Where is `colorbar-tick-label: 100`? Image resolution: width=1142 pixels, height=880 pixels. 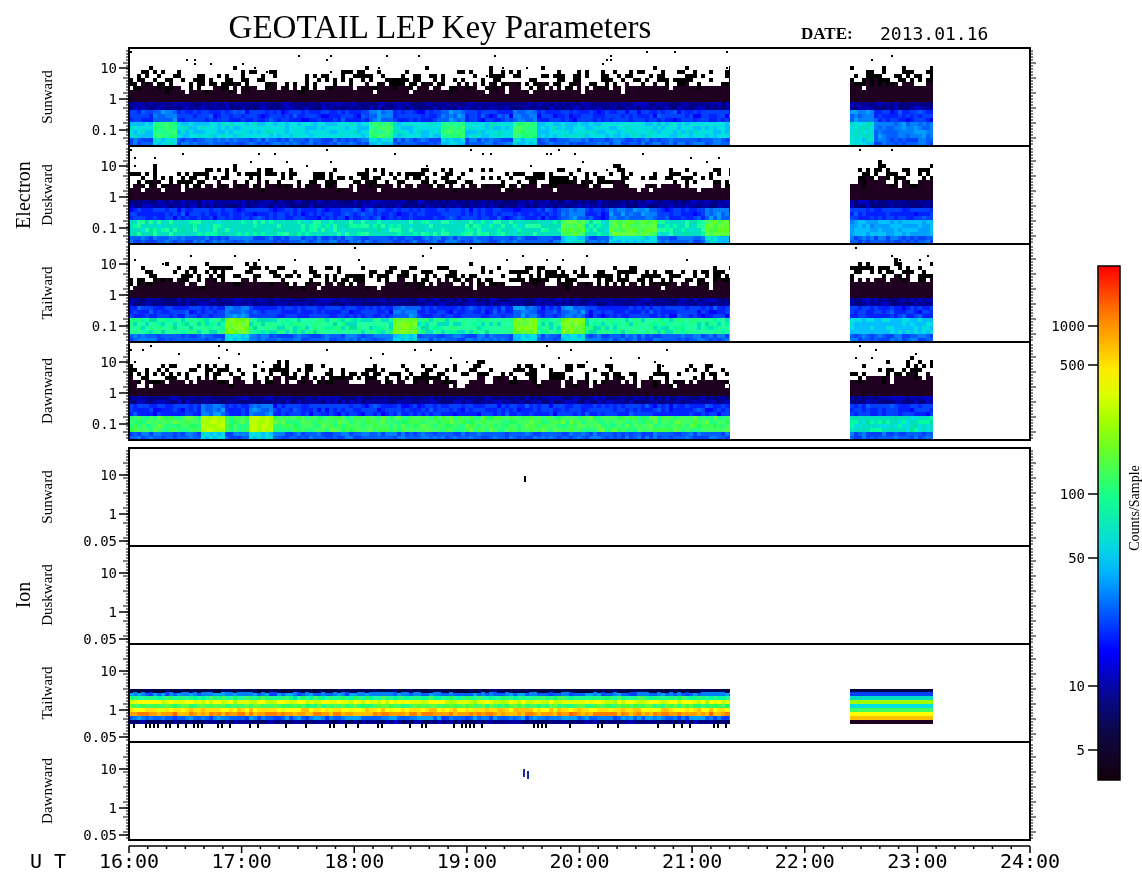
colorbar-tick-label: 100 is located at coordinates (1072, 494).